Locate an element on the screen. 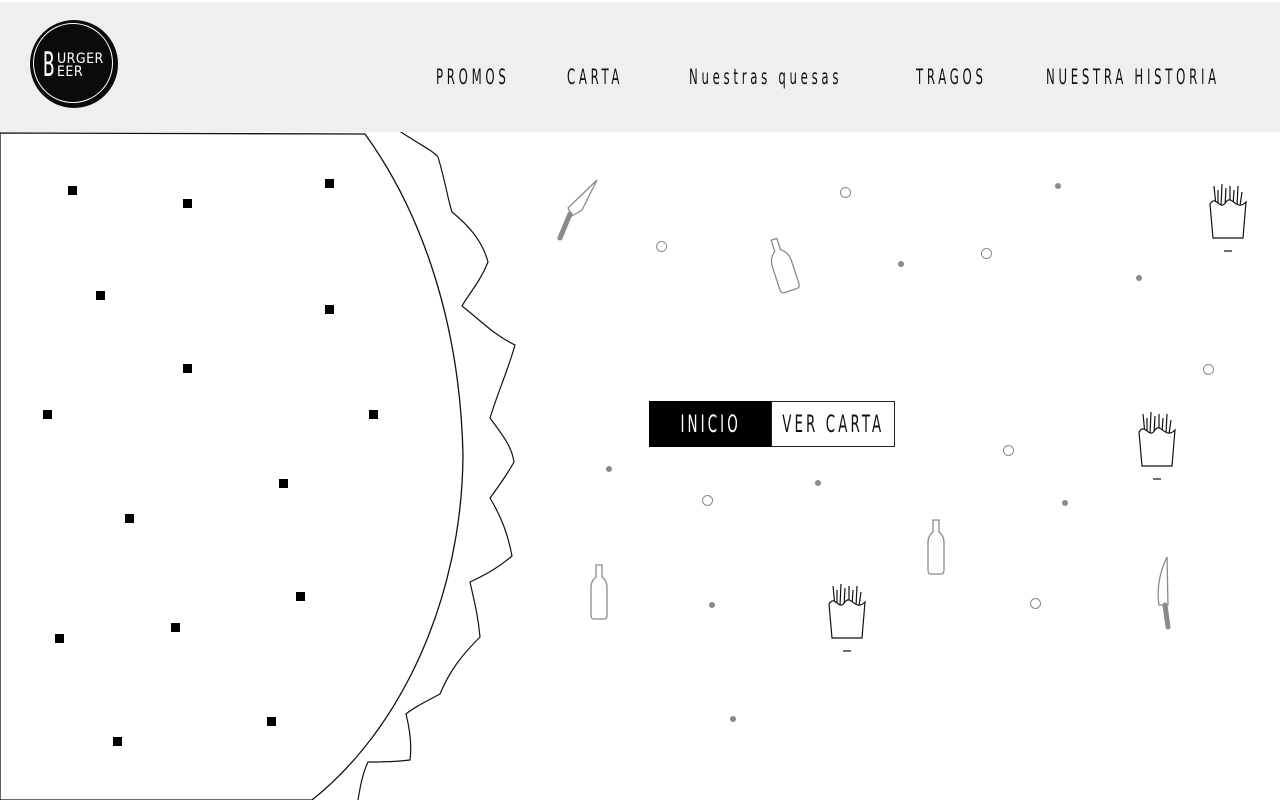  nav-promos: PROMOS is located at coordinates (473, 77).